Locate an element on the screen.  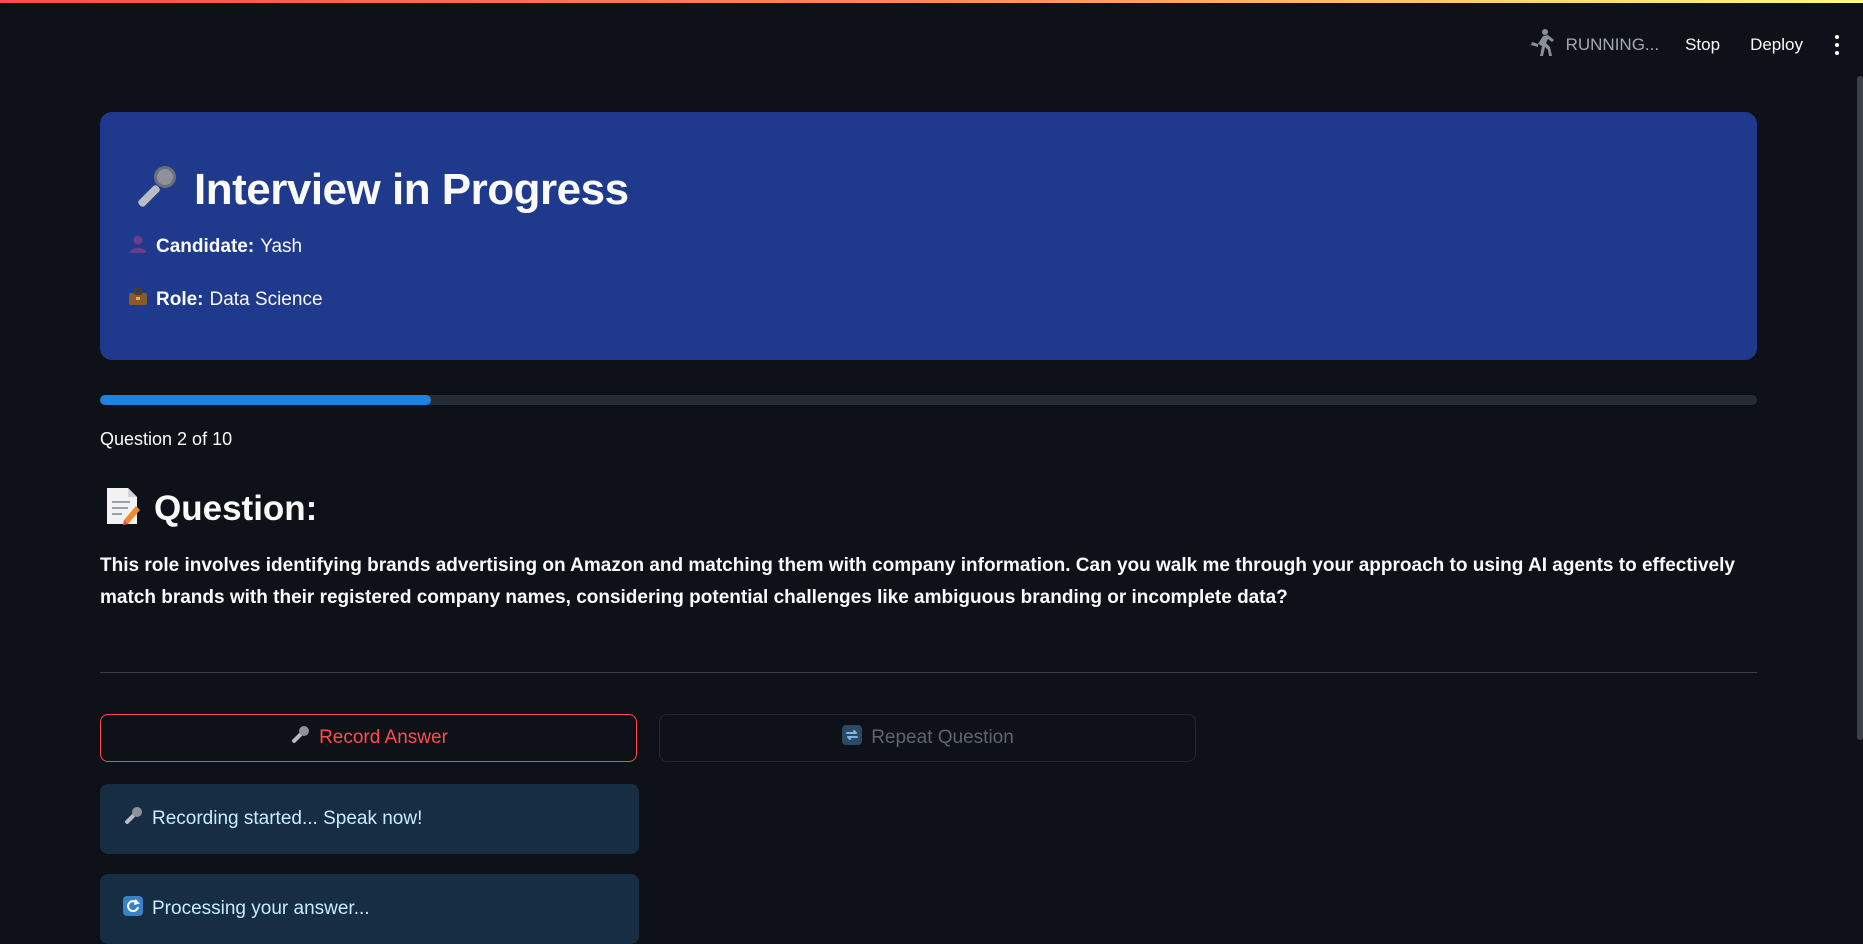
role-row: Role: Data Science is located at coordinates (225, 300).